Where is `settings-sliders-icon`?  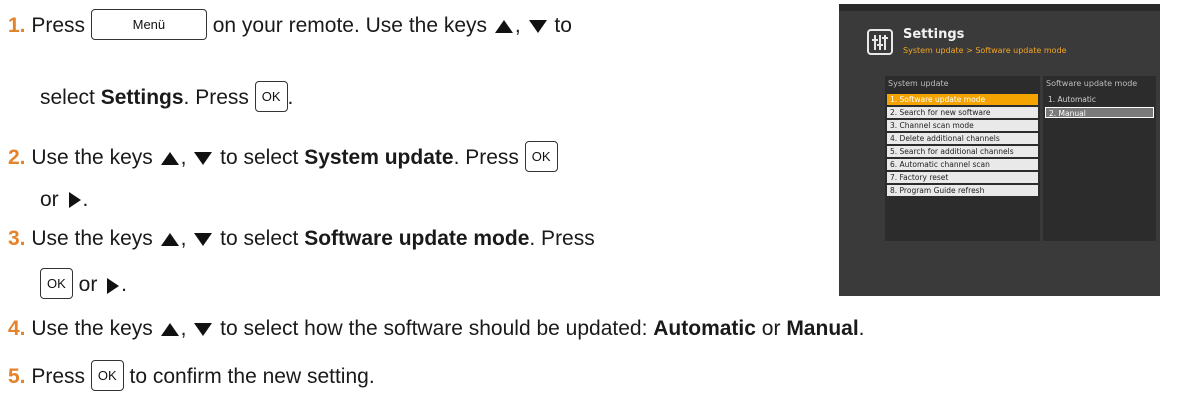 settings-sliders-icon is located at coordinates (880, 42).